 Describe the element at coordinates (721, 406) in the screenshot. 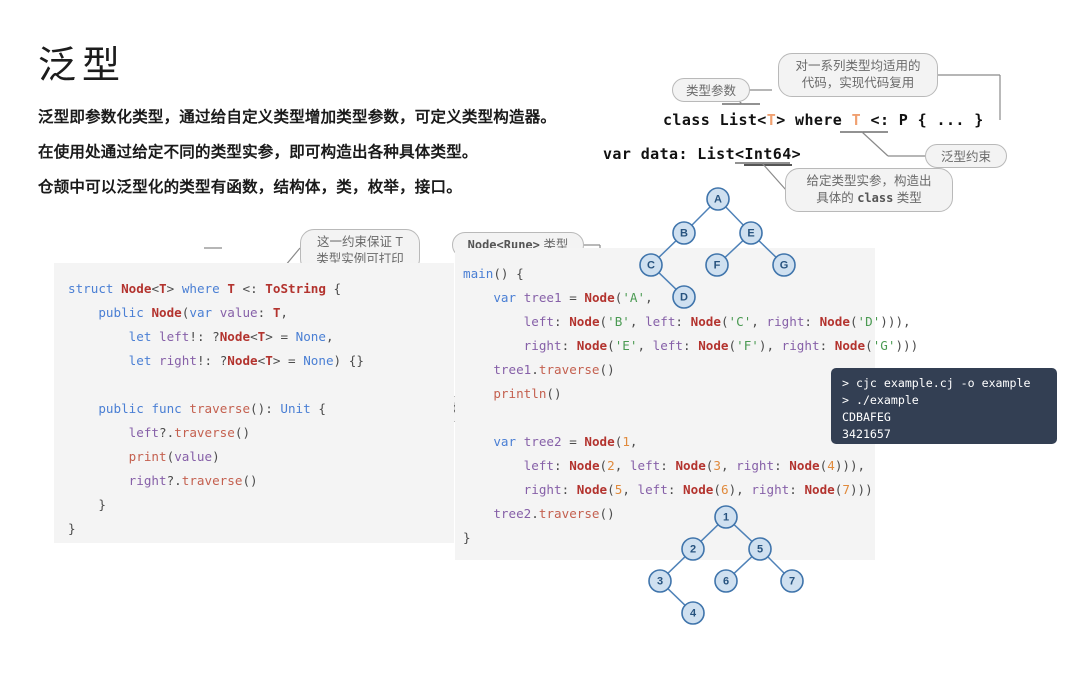

I see `binary-tree-letters: A B E C D F G 1 2 5 3 4 6 7` at that location.